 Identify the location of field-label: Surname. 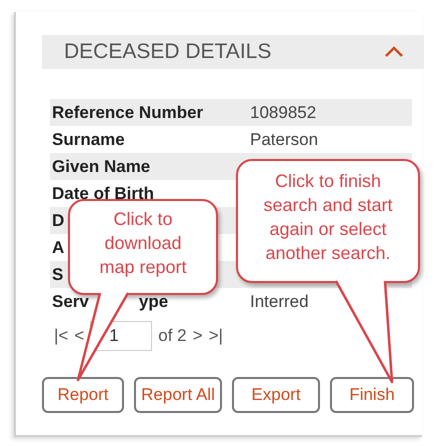
(88, 139).